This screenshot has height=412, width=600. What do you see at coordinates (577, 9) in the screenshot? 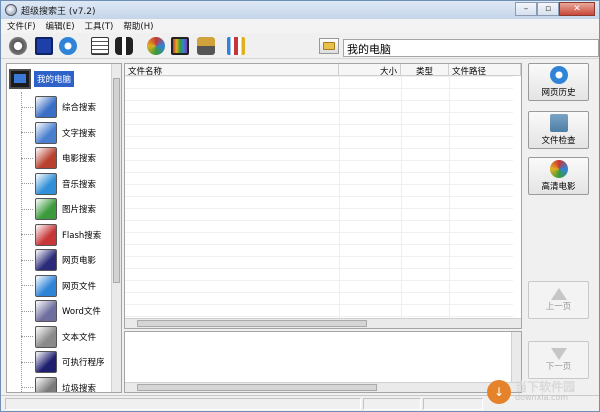
I see `close-button: ✕` at bounding box center [577, 9].